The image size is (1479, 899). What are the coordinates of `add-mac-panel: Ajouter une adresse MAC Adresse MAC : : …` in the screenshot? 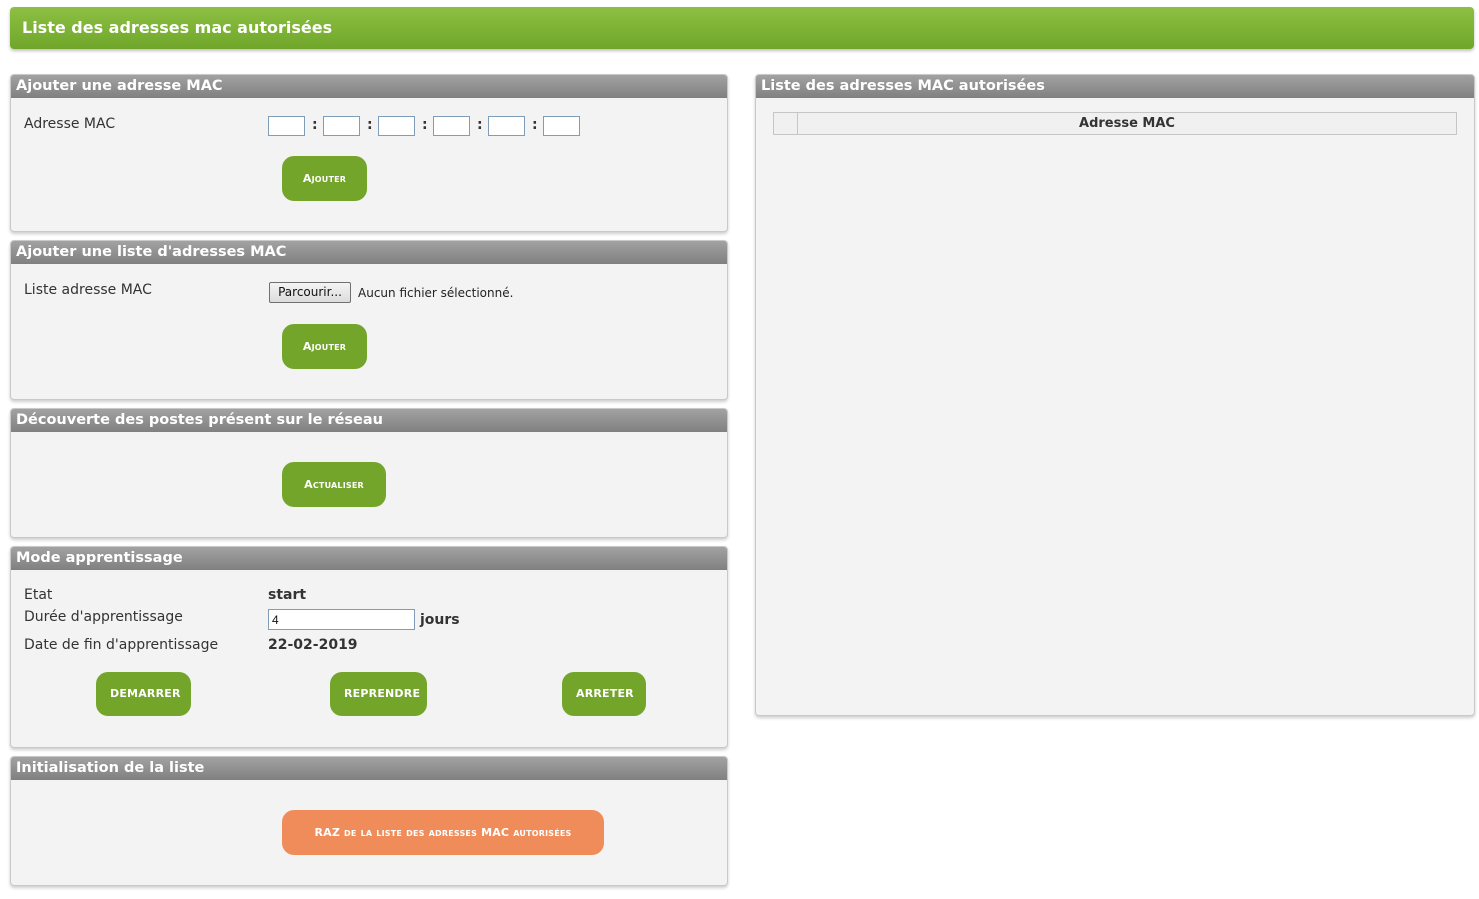 It's located at (369, 153).